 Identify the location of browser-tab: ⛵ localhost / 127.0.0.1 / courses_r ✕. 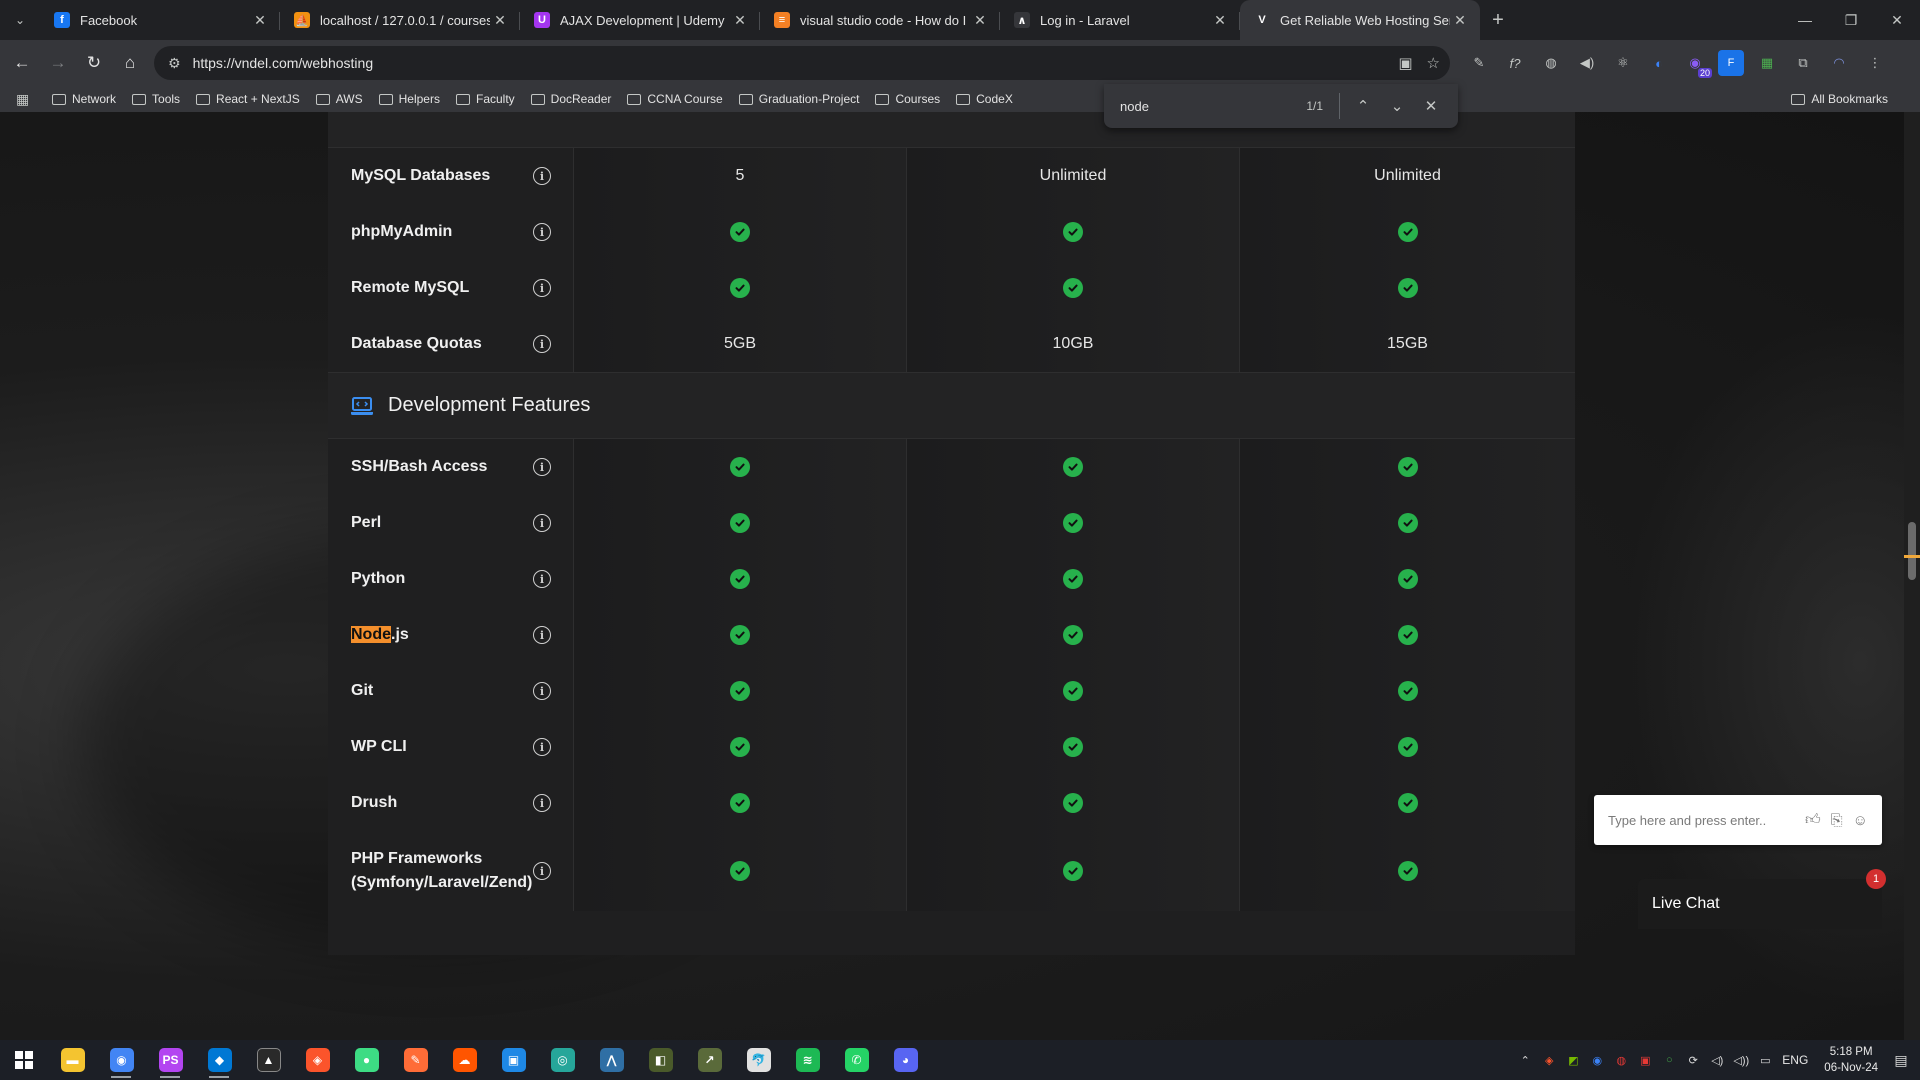
(400, 20).